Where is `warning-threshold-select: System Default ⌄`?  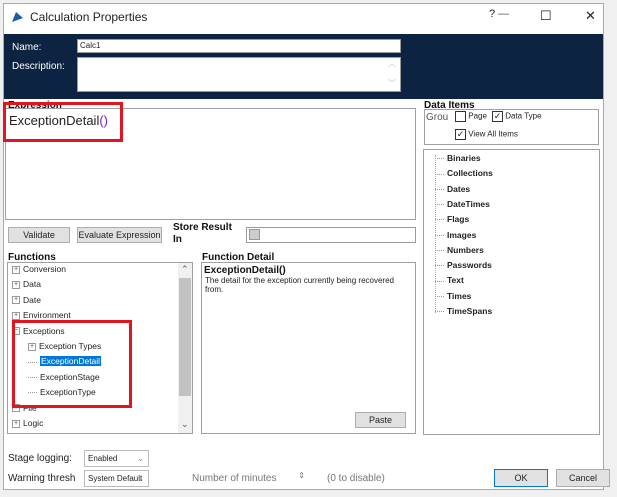
warning-threshold-select: System Default ⌄ is located at coordinates (116, 478).